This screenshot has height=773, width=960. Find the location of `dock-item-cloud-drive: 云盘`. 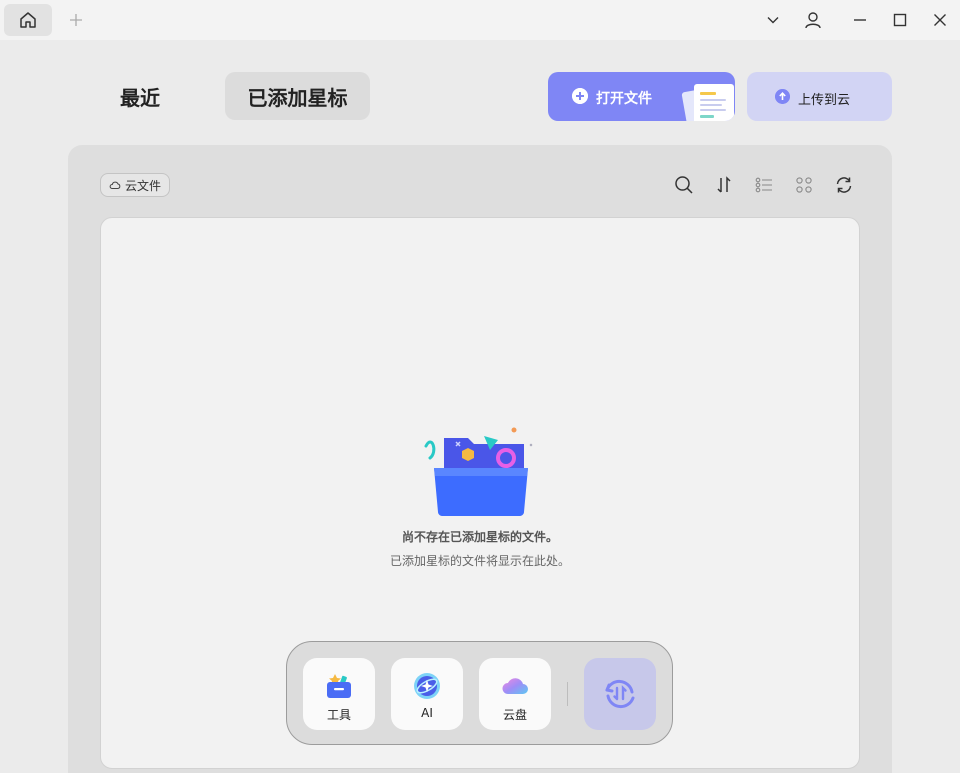

dock-item-cloud-drive: 云盘 is located at coordinates (515, 694).